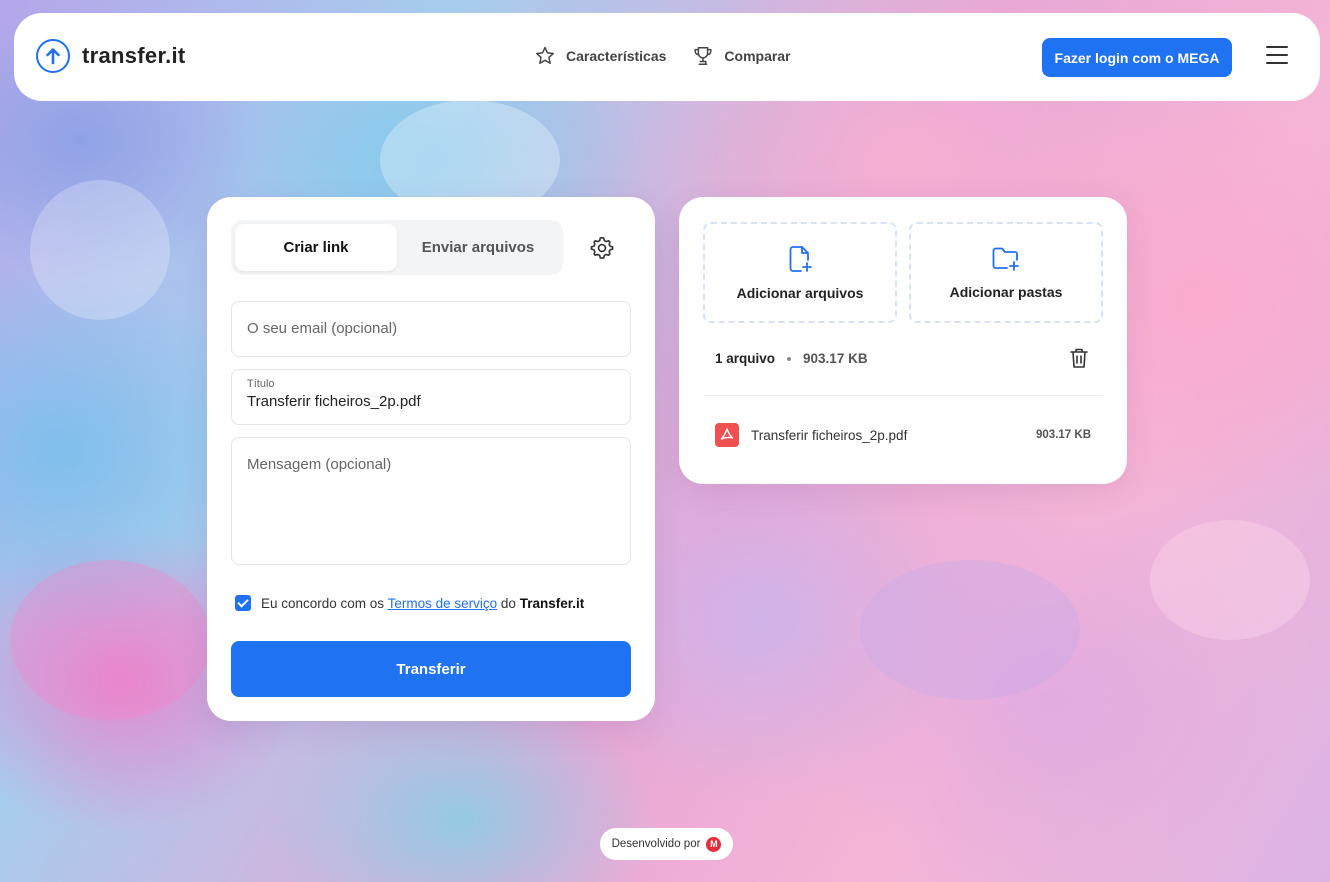  I want to click on separator-dot, so click(789, 358).